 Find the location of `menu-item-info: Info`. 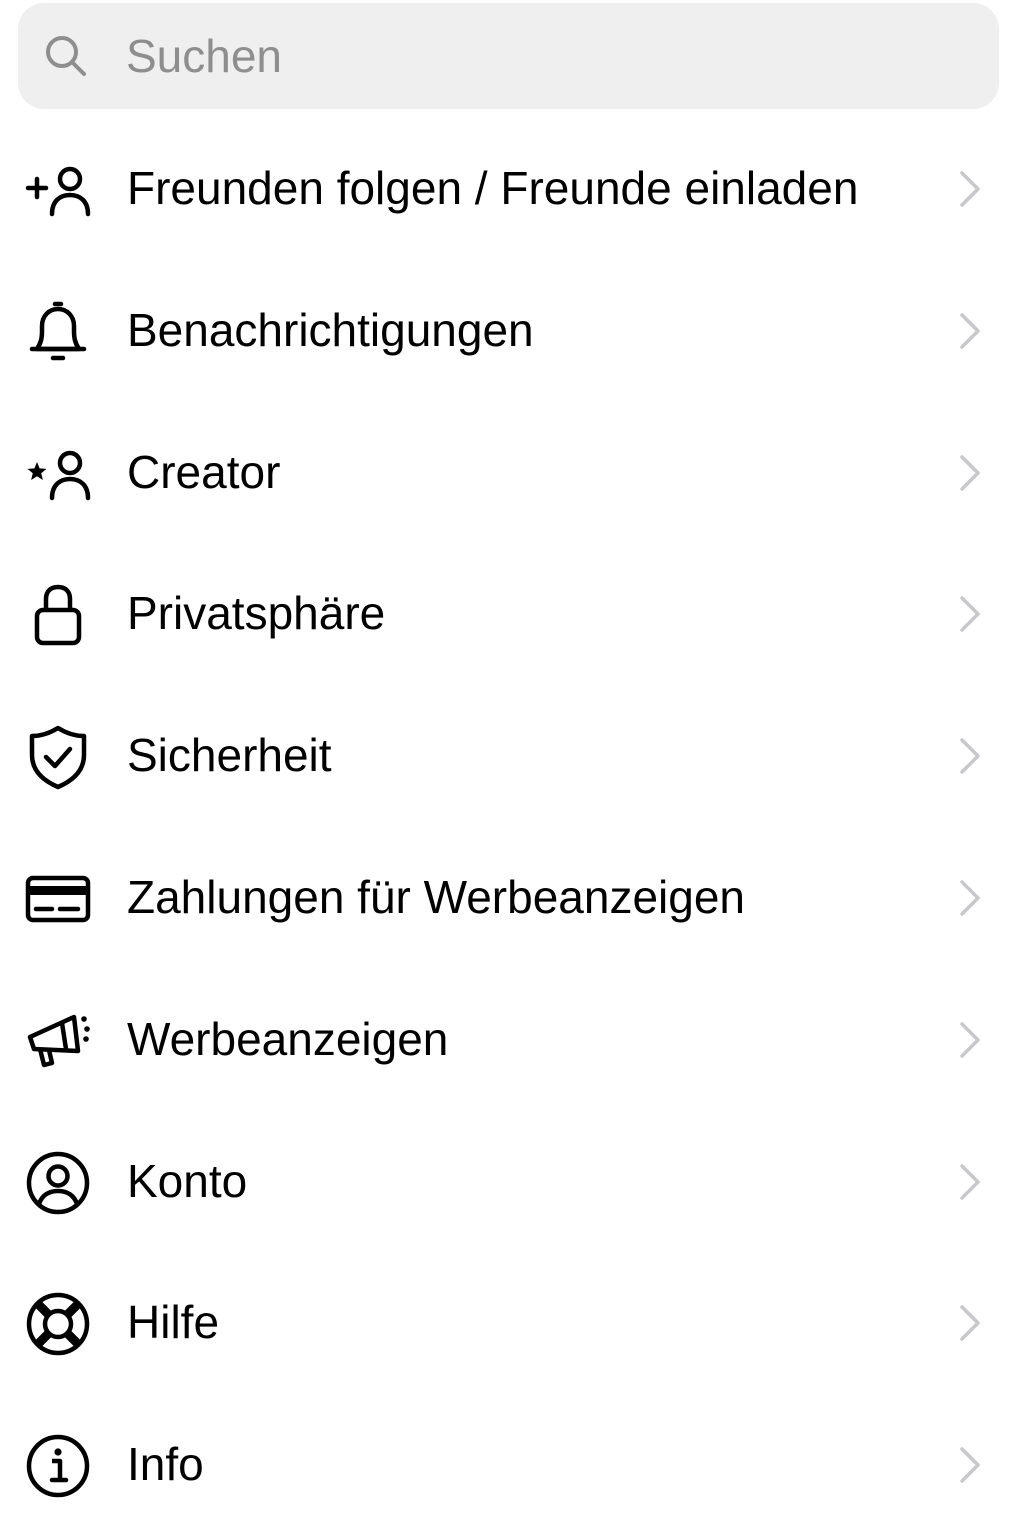

menu-item-info: Info is located at coordinates (508, 1465).